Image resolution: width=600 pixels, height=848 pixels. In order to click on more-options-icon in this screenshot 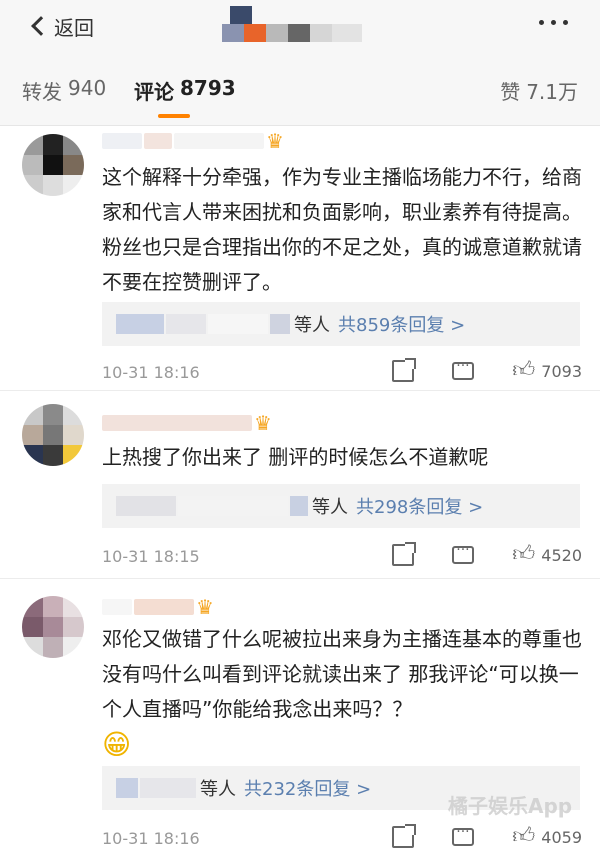, I will do `click(553, 22)`.